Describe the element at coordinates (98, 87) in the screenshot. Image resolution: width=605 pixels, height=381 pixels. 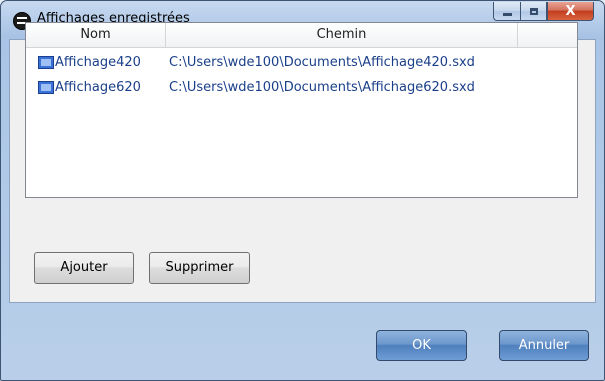
I see `list-item-name: Affichage620` at that location.